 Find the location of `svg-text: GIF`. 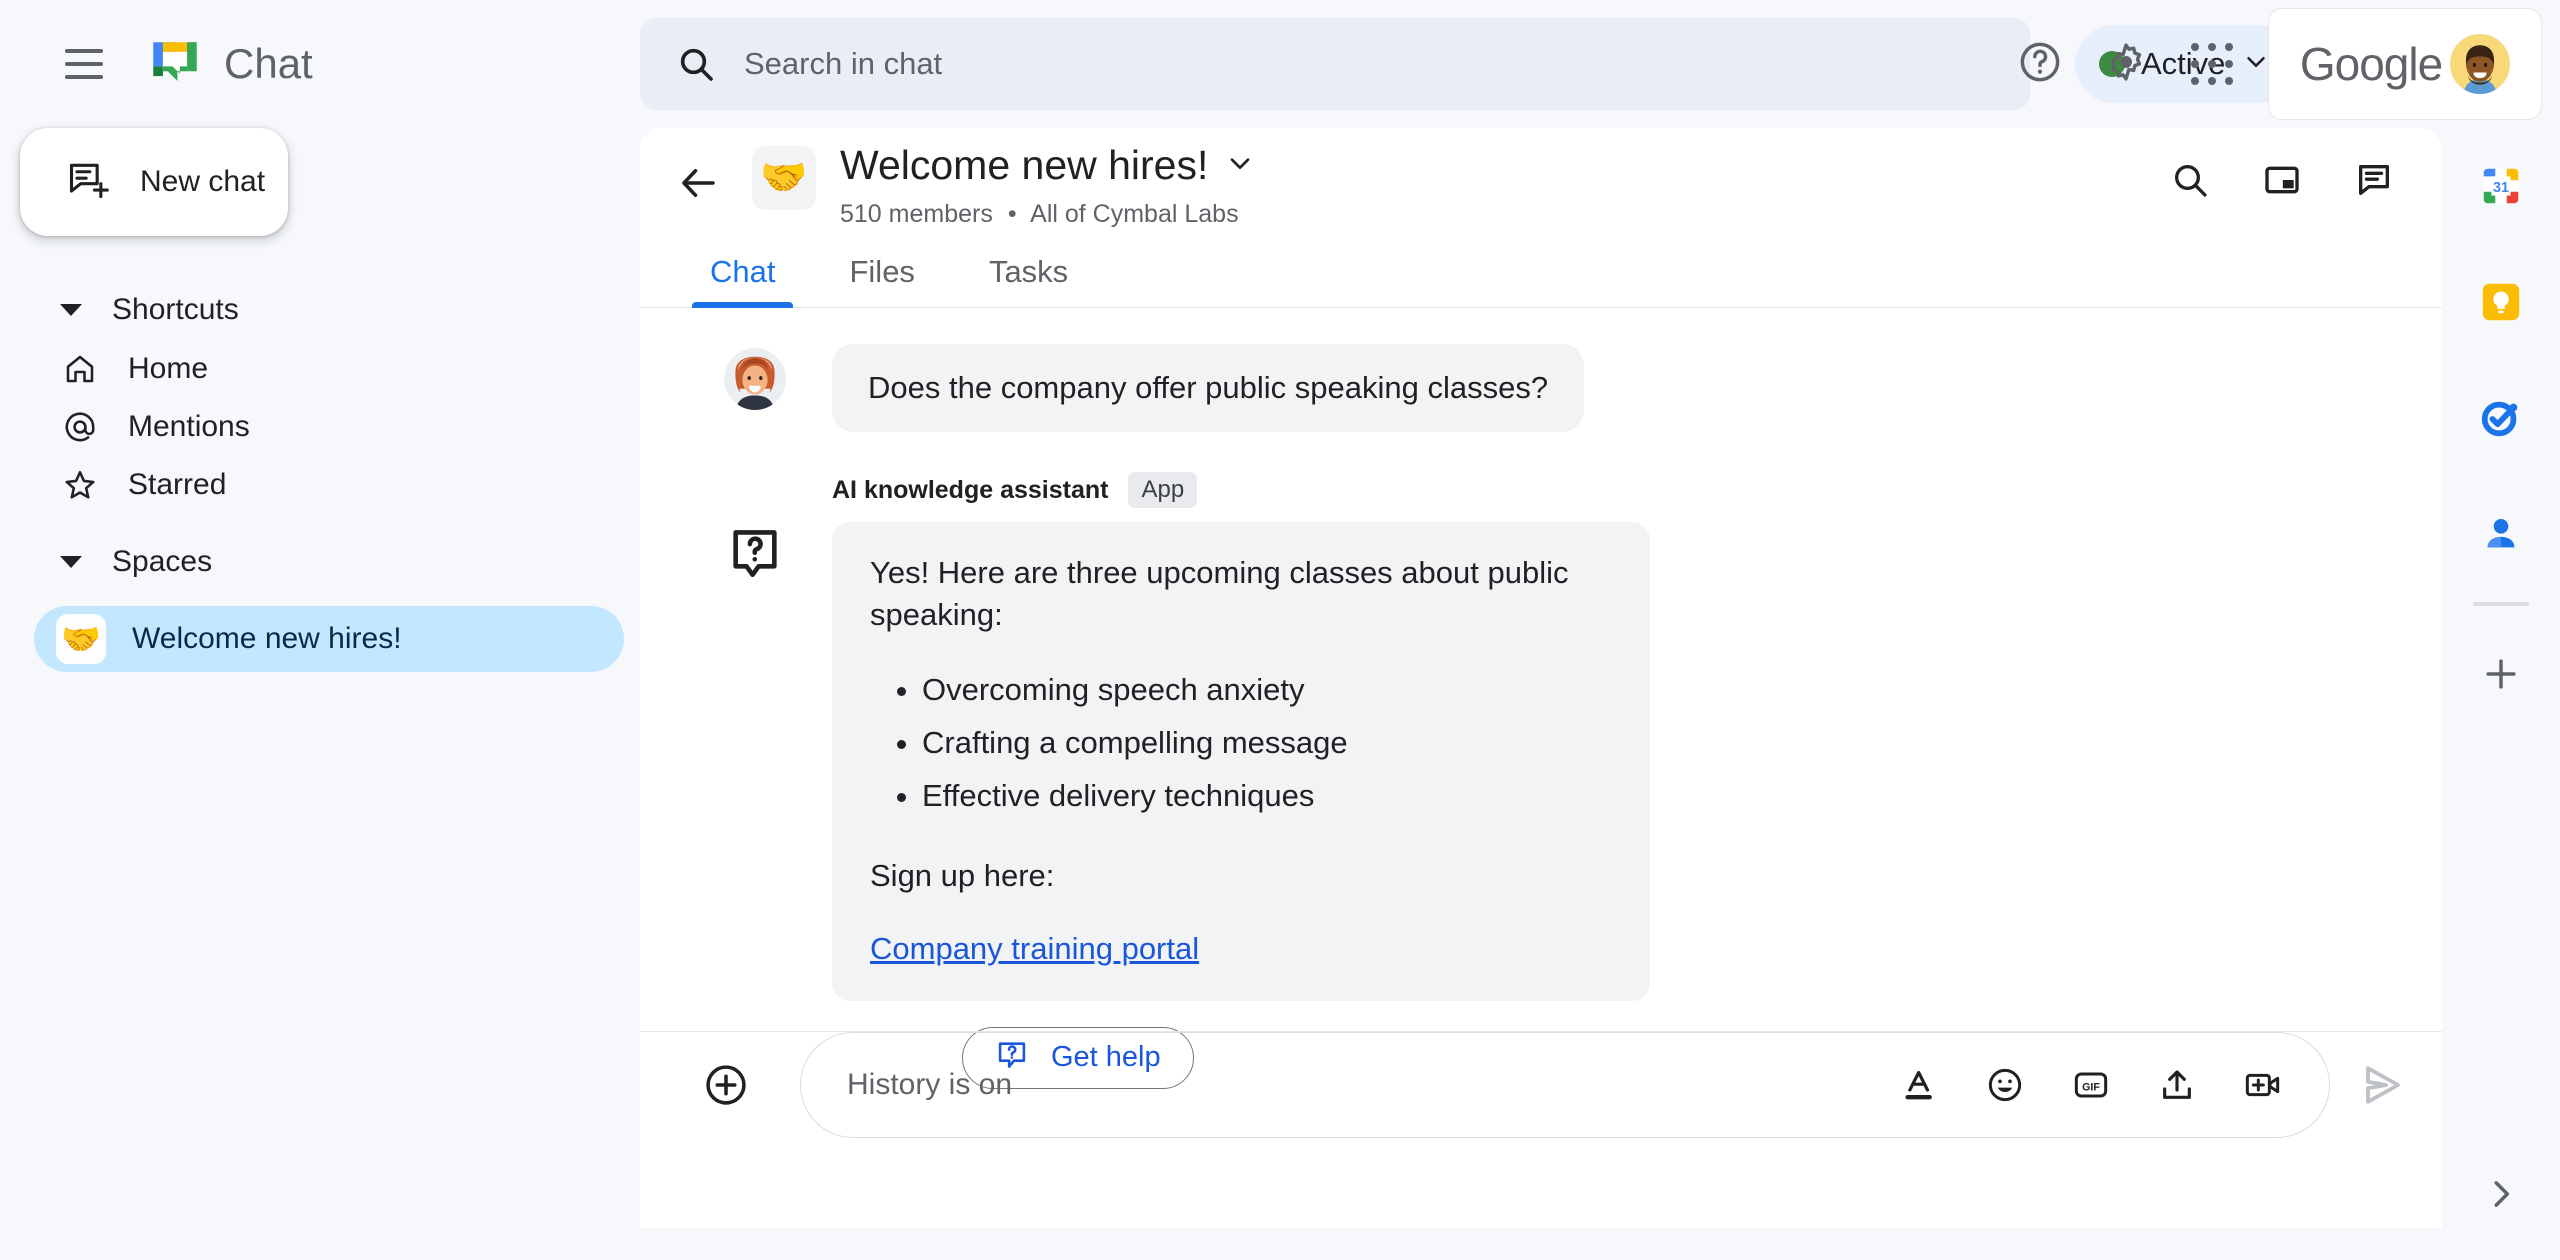

svg-text: GIF is located at coordinates (2091, 1088).